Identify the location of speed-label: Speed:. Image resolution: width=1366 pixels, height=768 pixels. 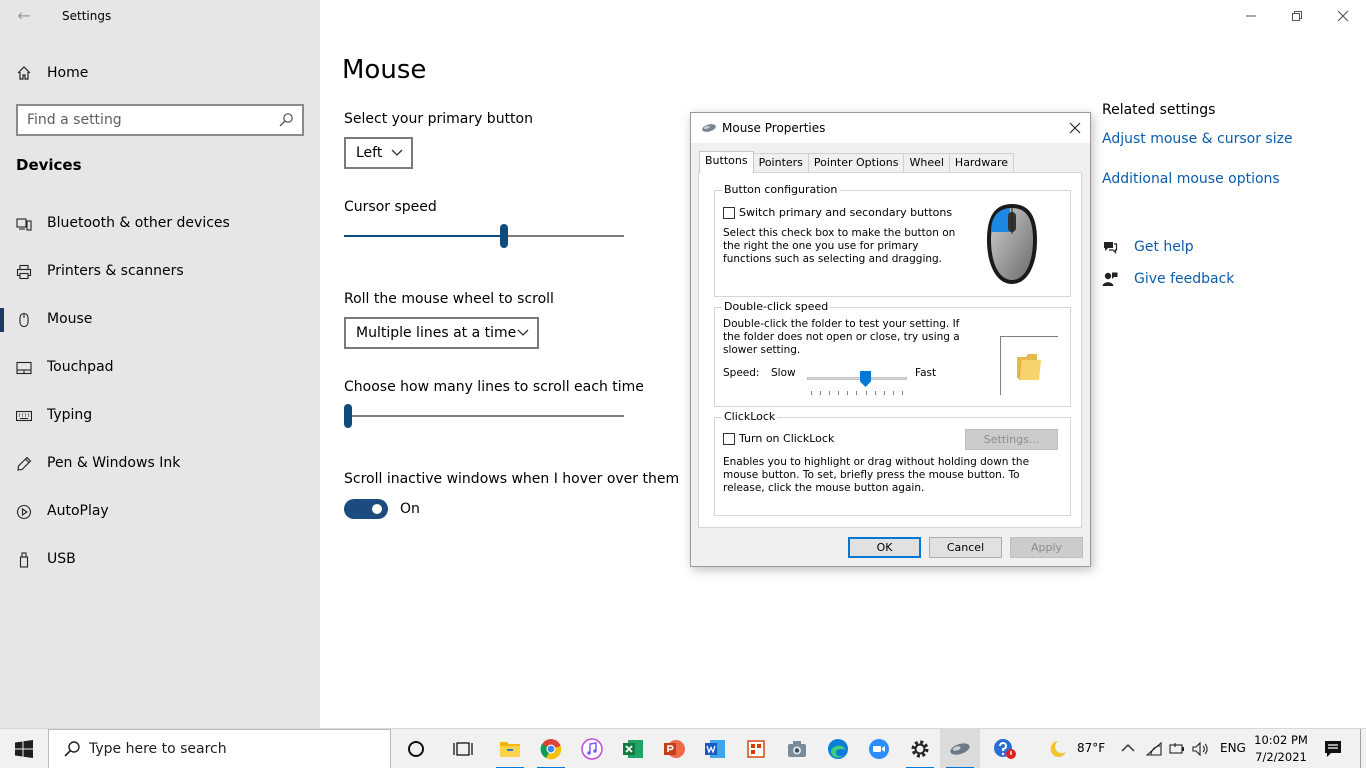
(741, 373).